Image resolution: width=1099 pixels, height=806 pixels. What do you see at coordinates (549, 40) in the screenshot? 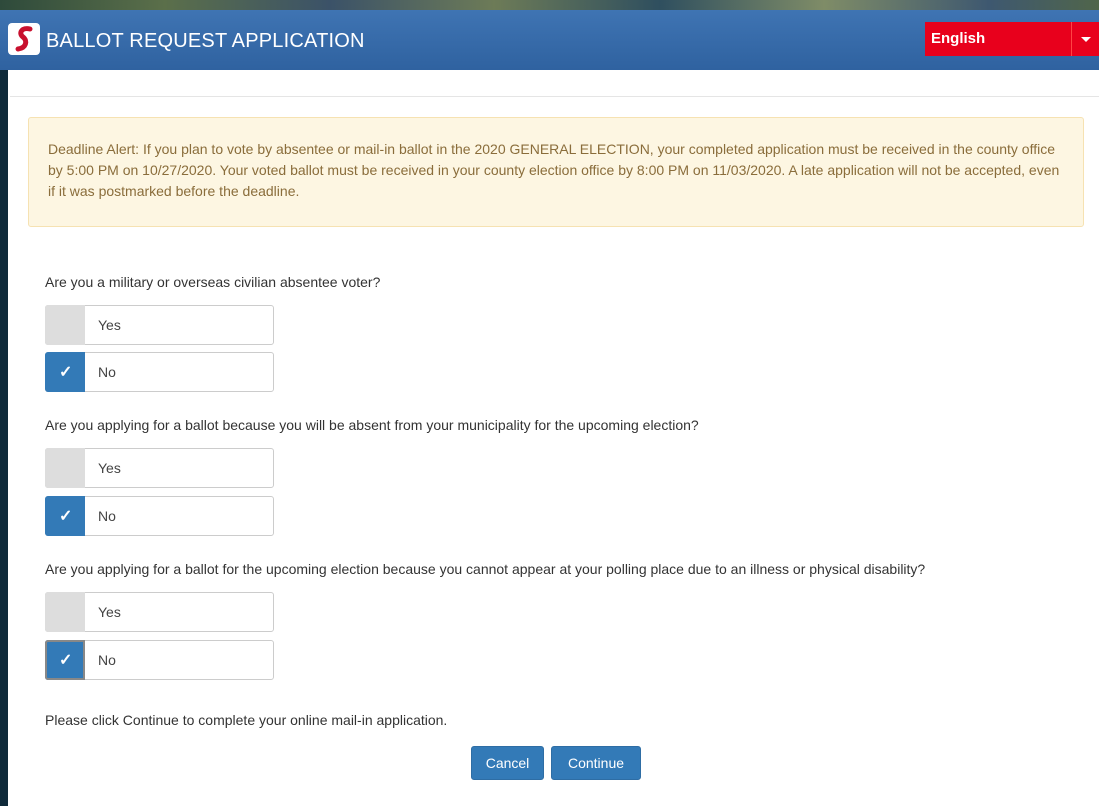
I see `app-header: BALLOT REQUEST APPLICATION English` at bounding box center [549, 40].